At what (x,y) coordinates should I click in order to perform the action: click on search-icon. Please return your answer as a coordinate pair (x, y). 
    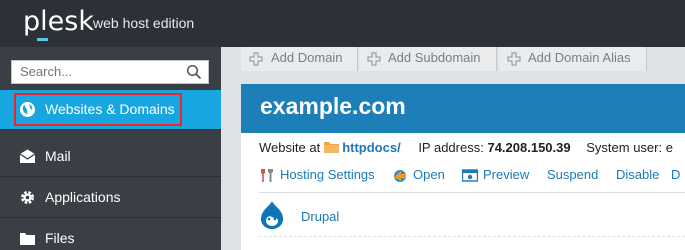
    Looking at the image, I should click on (194, 72).